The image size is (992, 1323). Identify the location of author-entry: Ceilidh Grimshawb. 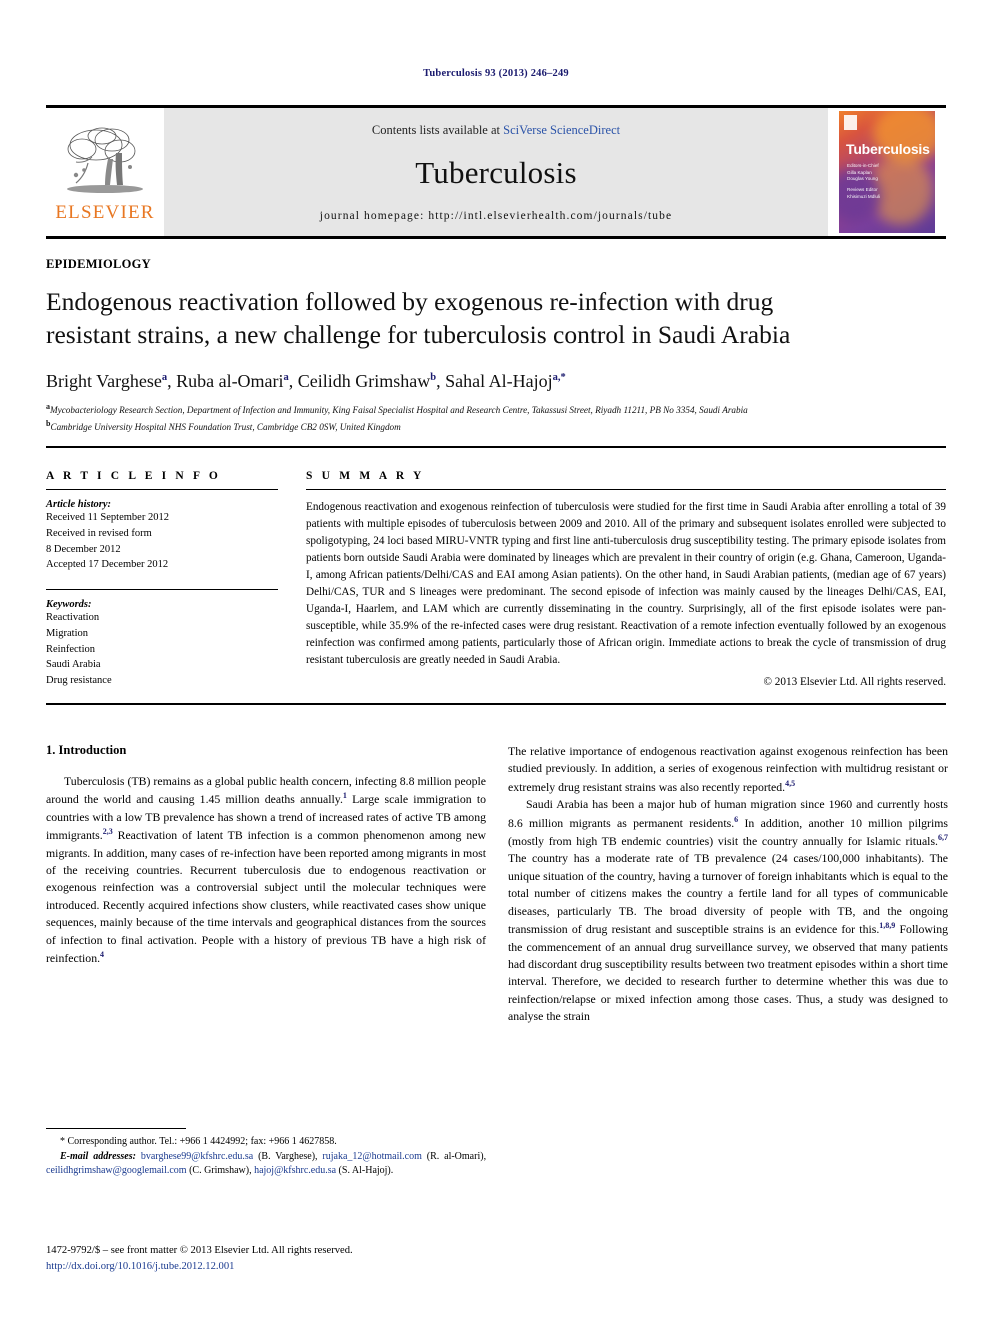
(367, 381).